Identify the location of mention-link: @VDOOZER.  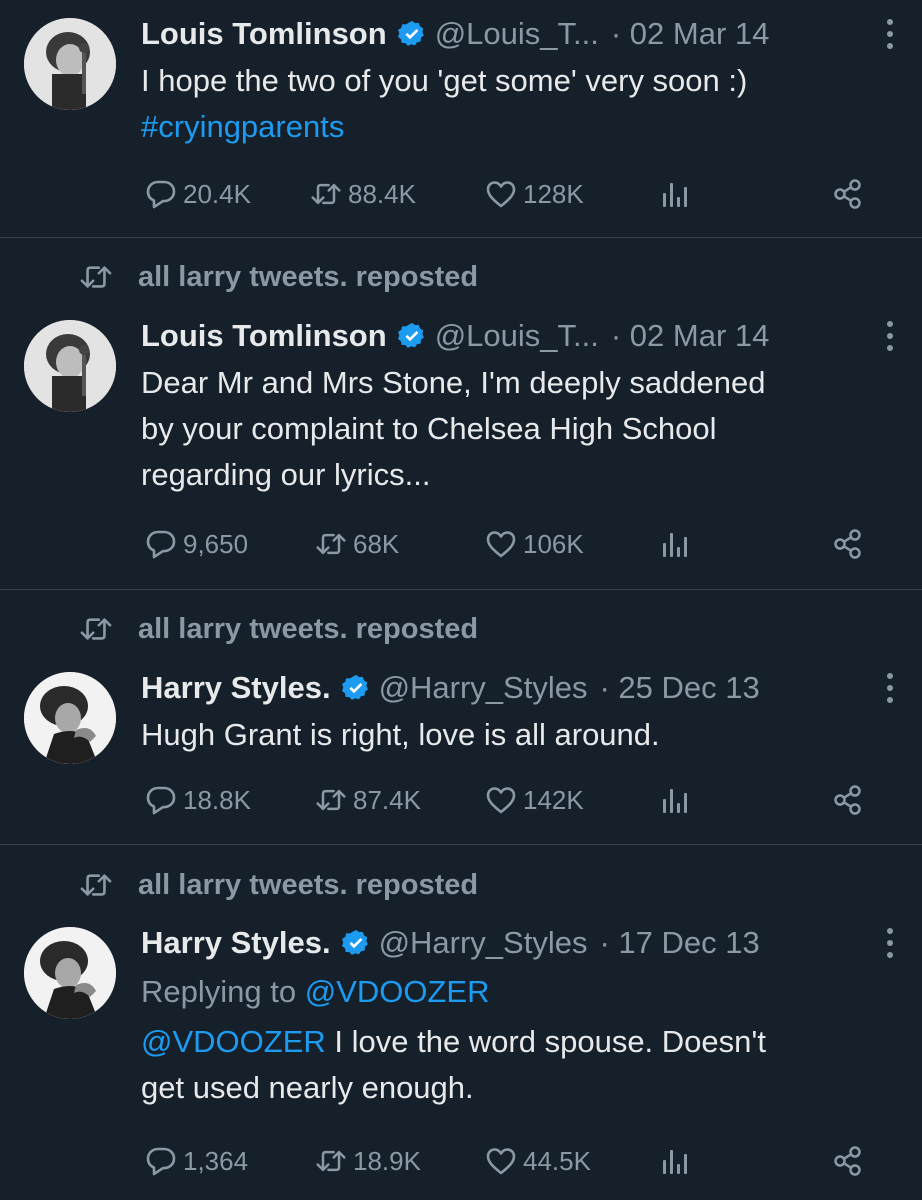
(233, 1041).